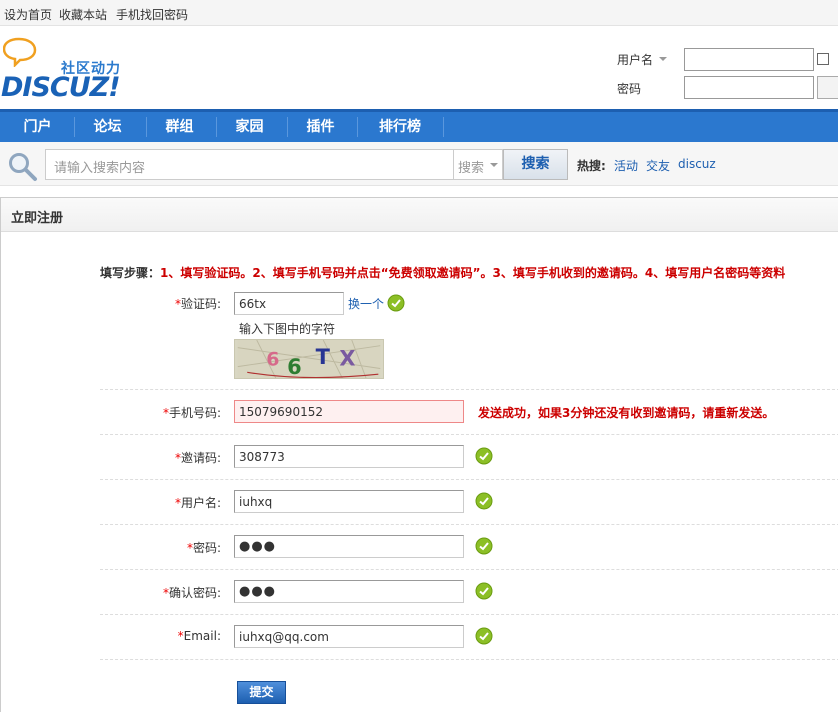 This screenshot has height=712, width=838. What do you see at coordinates (191, 593) in the screenshot?
I see `confirm-password-label: *确认密码:` at bounding box center [191, 593].